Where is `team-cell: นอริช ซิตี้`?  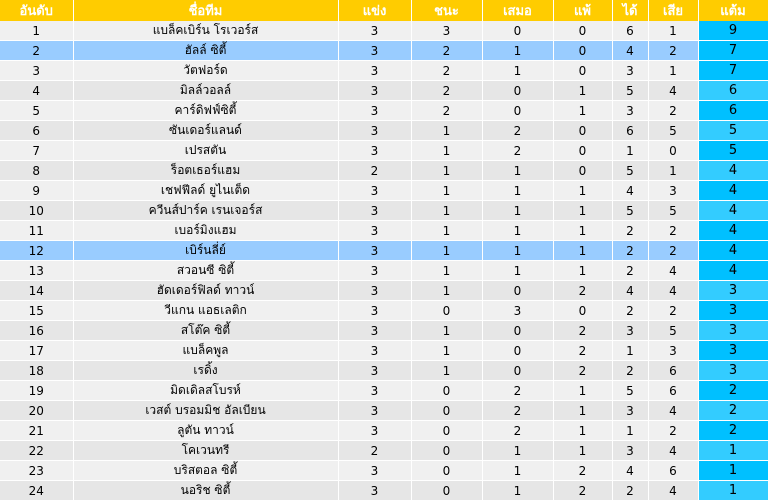
team-cell: นอริช ซิตี้ is located at coordinates (206, 490).